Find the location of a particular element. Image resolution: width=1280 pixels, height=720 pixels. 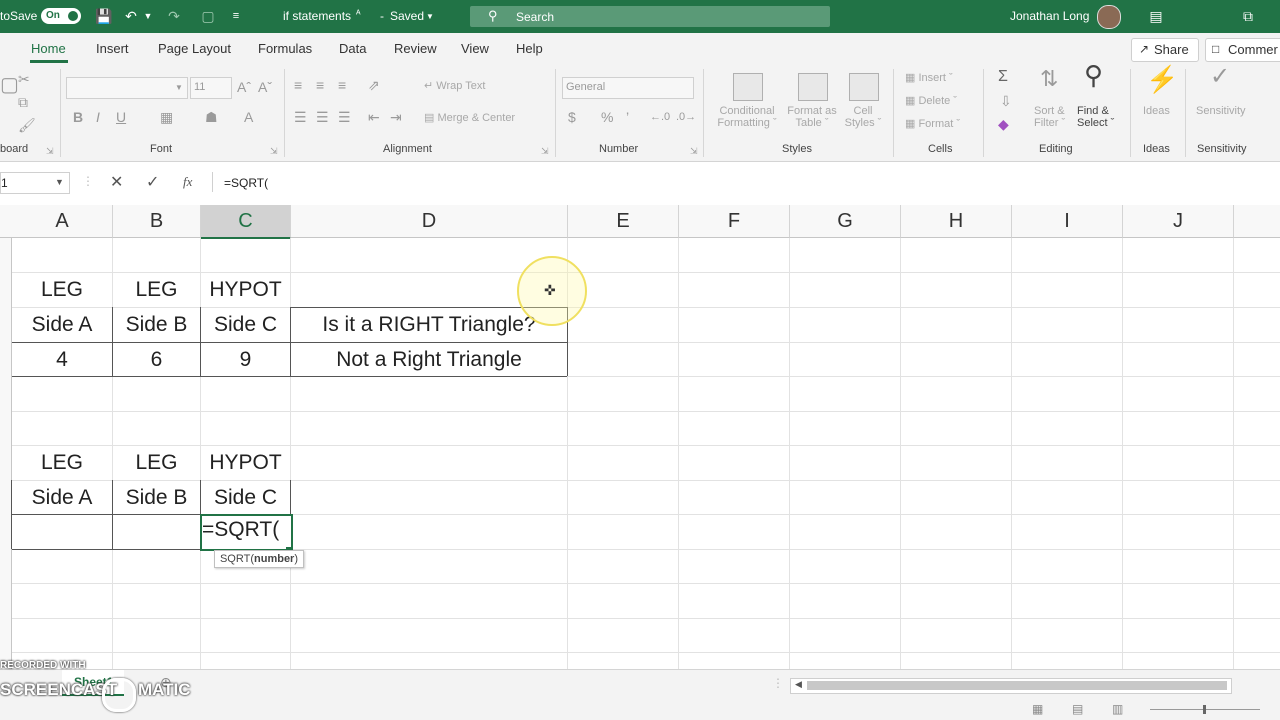

form-icon: ▢ is located at coordinates (208, 16).